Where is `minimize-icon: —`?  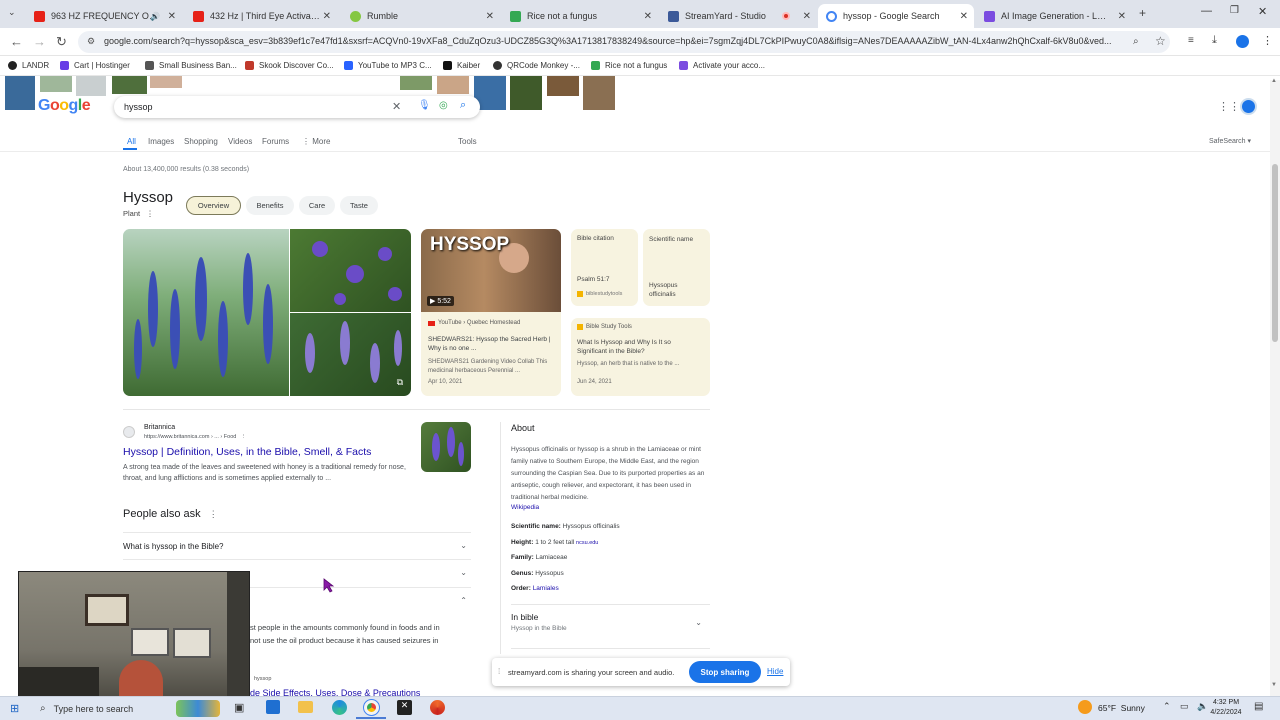
minimize-icon: — is located at coordinates (1206, 11).